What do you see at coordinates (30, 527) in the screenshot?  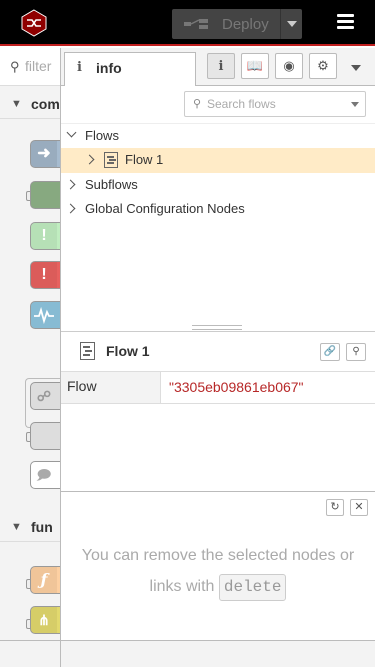 I see `palette-category-function: ▼ fun` at bounding box center [30, 527].